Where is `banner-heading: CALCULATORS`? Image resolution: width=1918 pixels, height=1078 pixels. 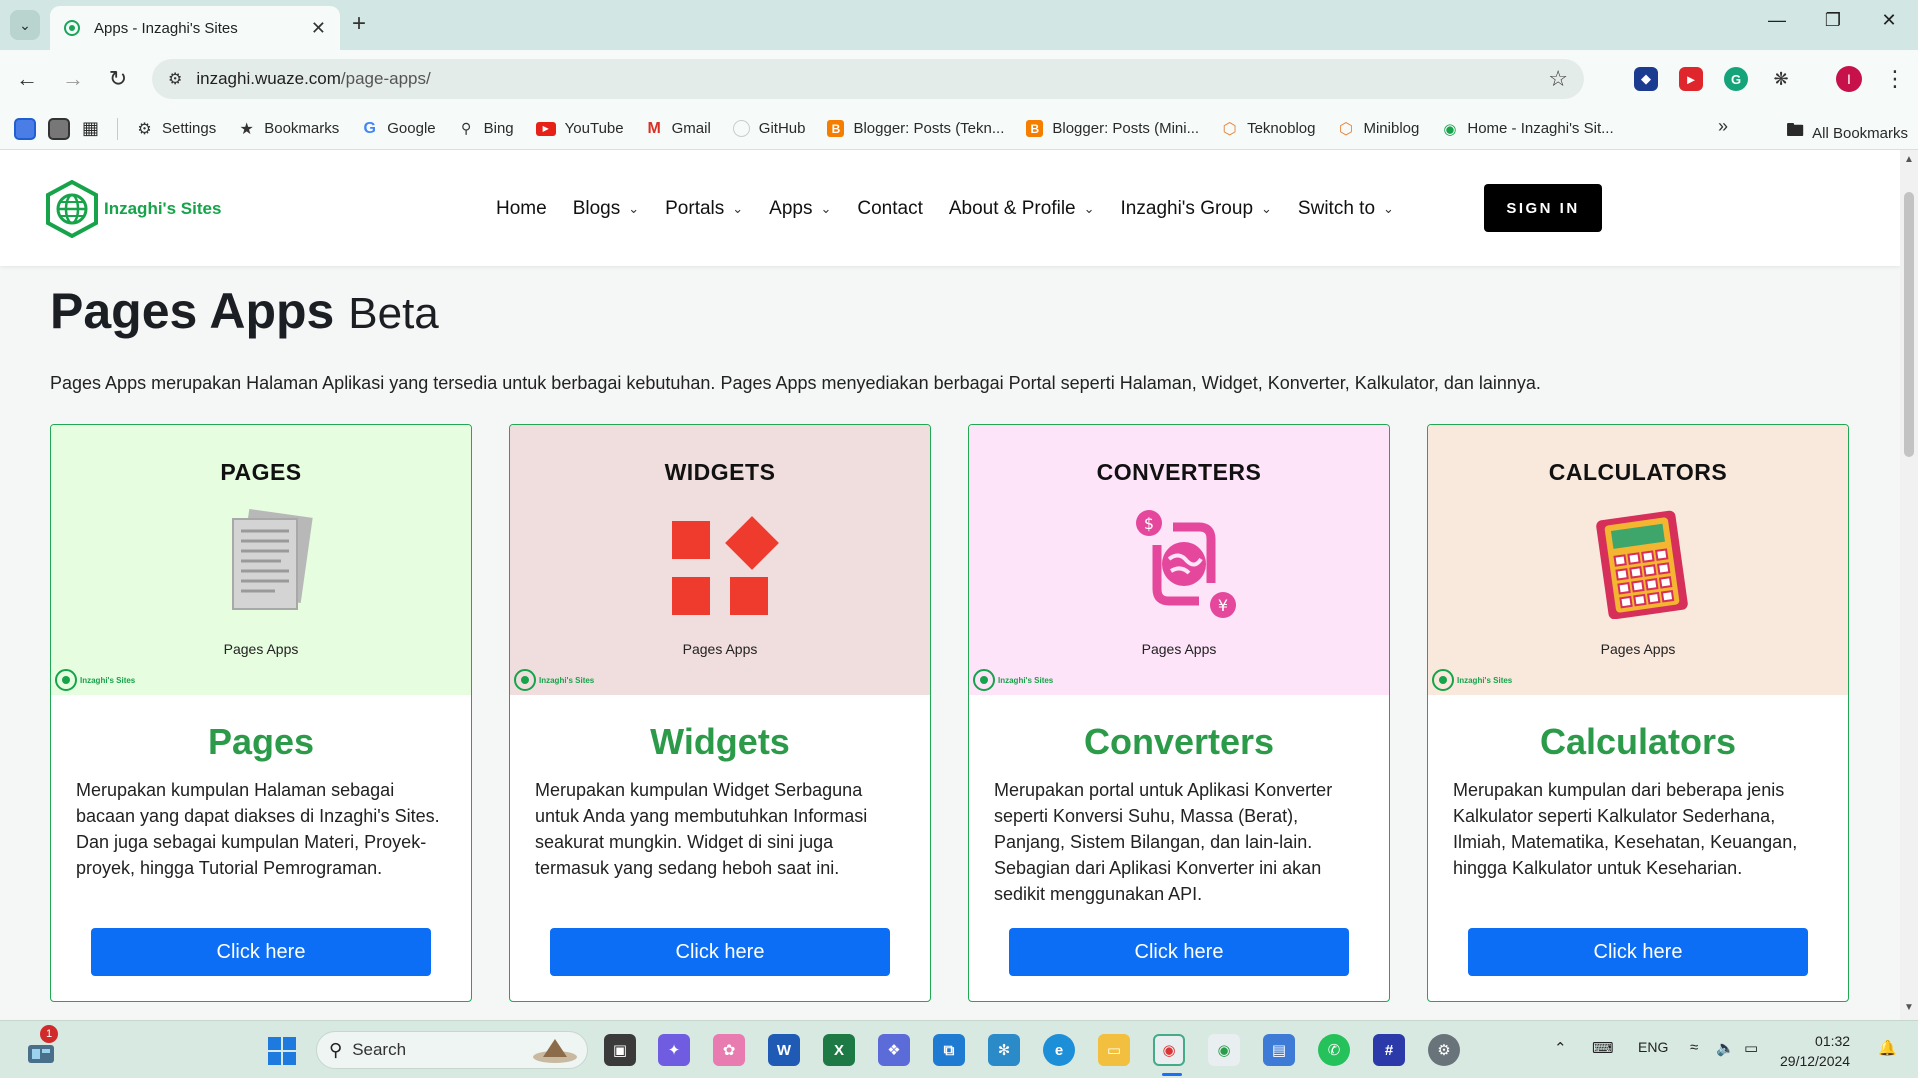 banner-heading: CALCULATORS is located at coordinates (1638, 472).